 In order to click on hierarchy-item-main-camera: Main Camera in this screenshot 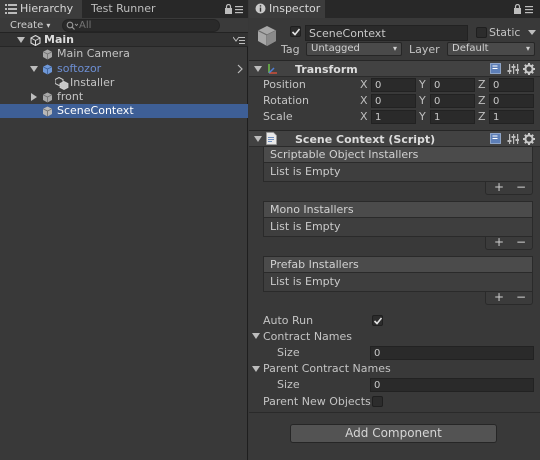, I will do `click(124, 54)`.